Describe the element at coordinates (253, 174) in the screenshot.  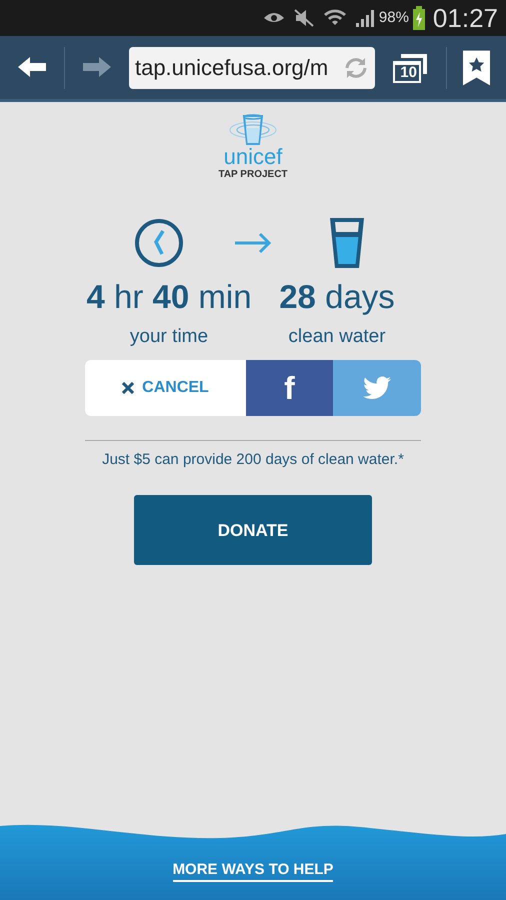
I see `logo-subtitle: TAP PROJECT` at that location.